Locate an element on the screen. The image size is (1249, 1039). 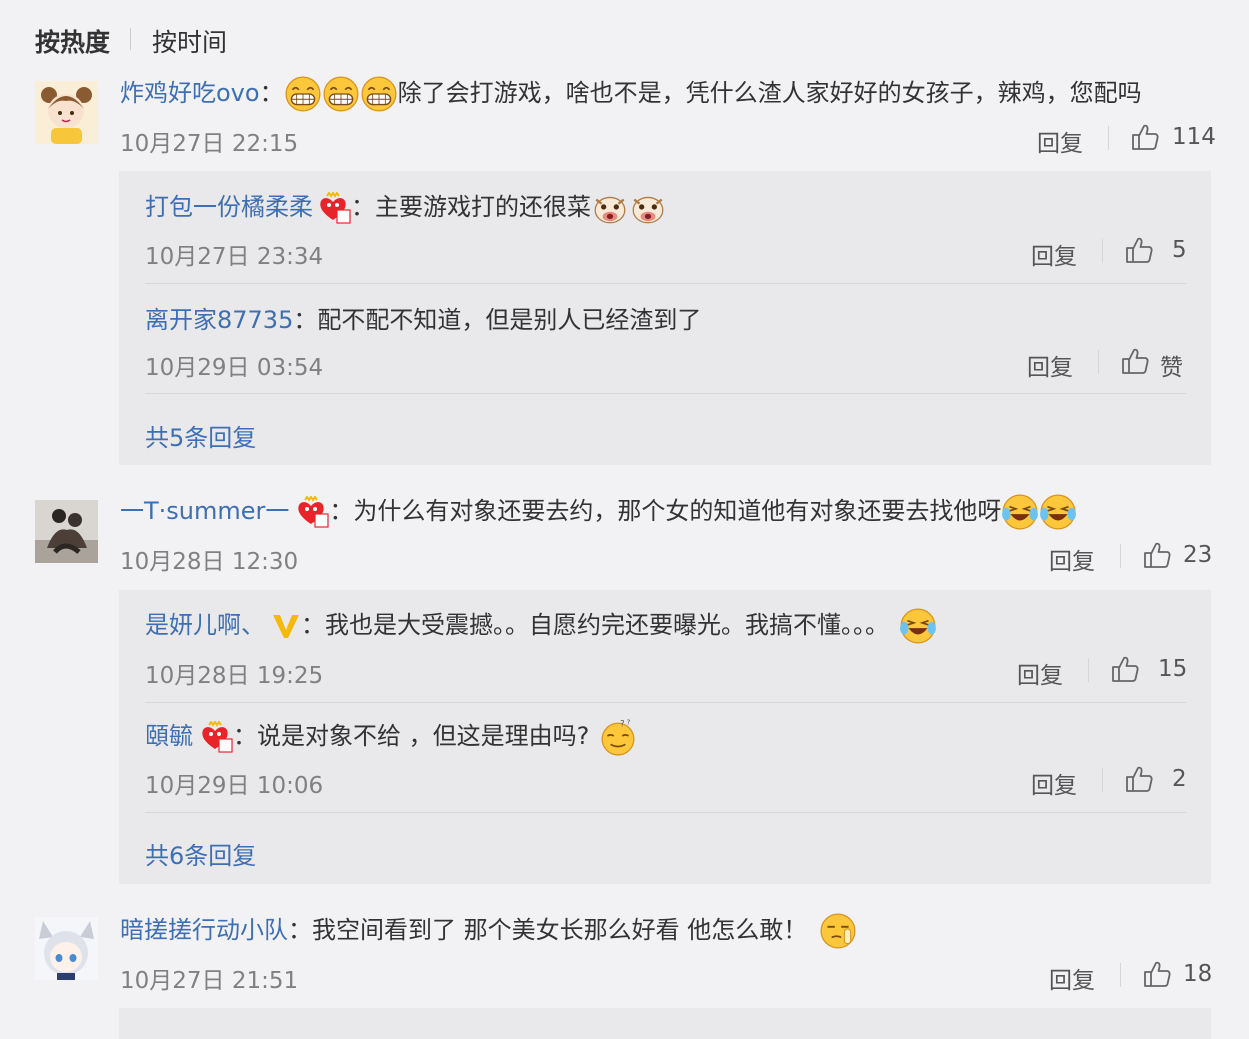
avatar-anime-cat-girl-image is located at coordinates (66, 948).